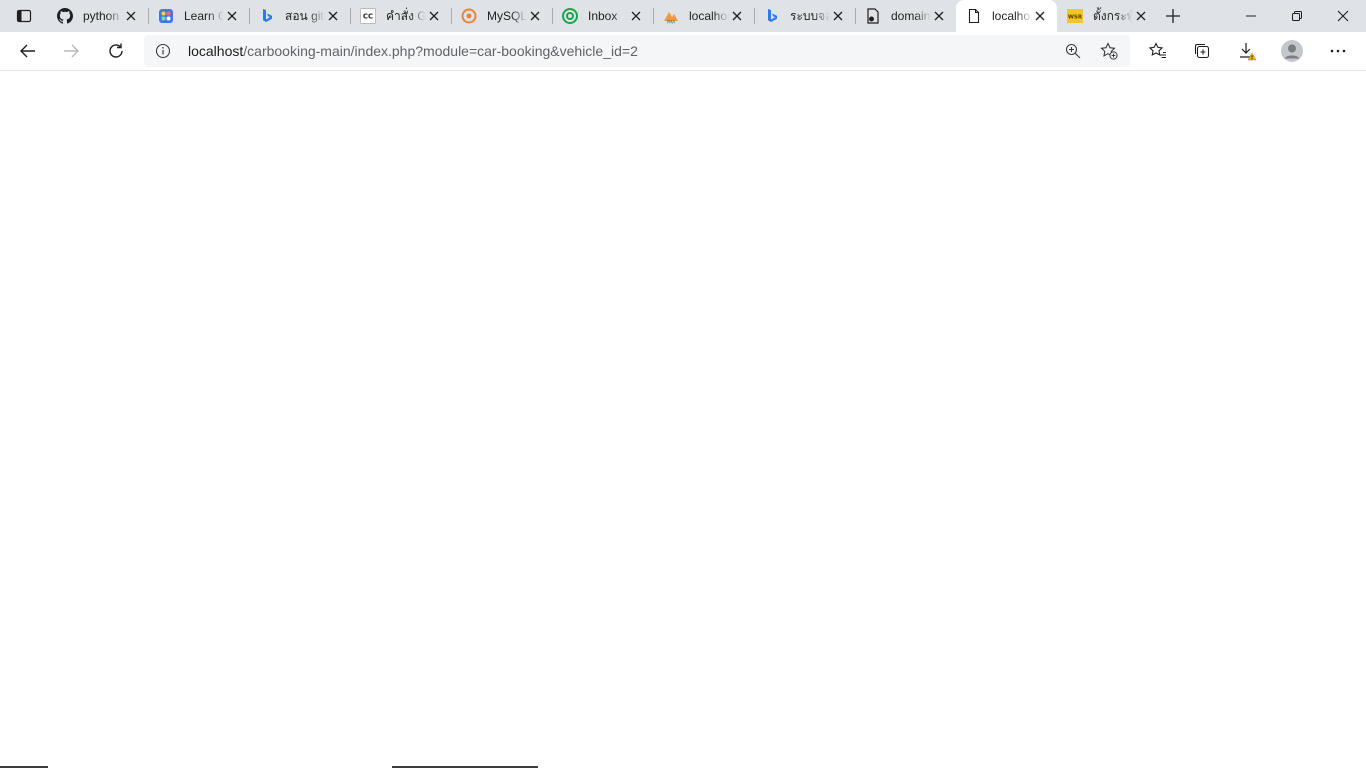  I want to click on close-window-button, so click(1343, 16).